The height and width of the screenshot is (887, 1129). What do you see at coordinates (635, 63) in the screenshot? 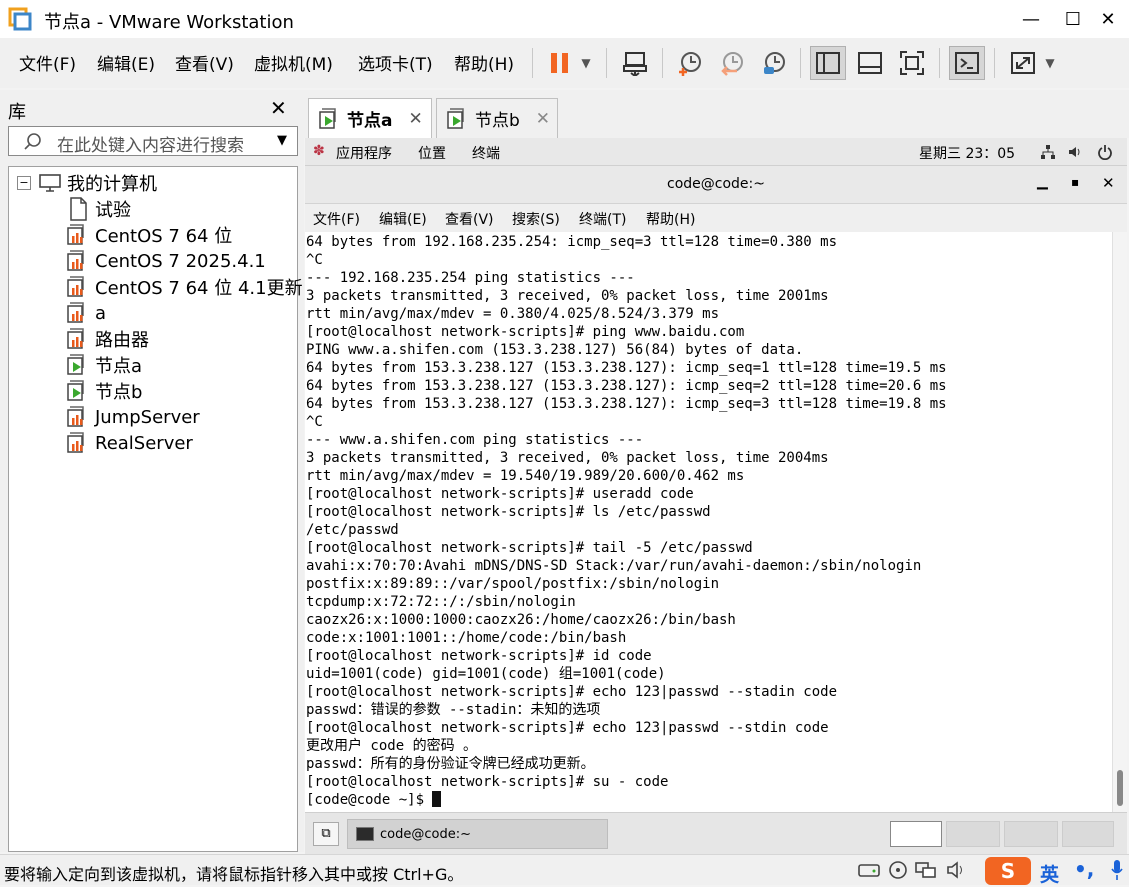
I see `send-ctrl-alt-del-button` at bounding box center [635, 63].